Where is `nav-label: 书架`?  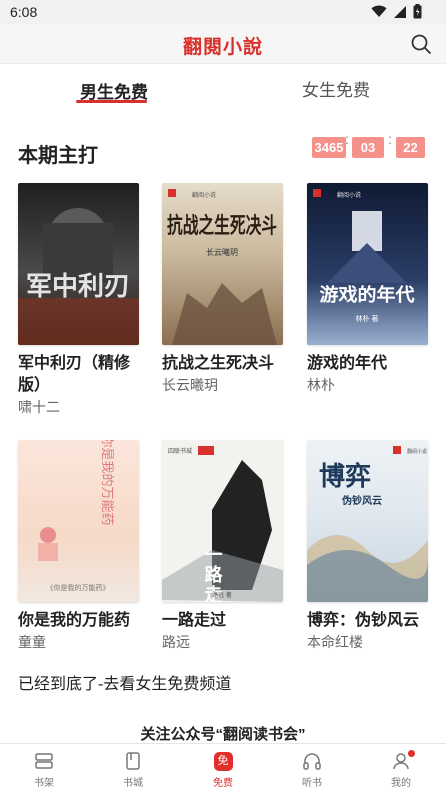
nav-label: 书架 is located at coordinates (44, 783).